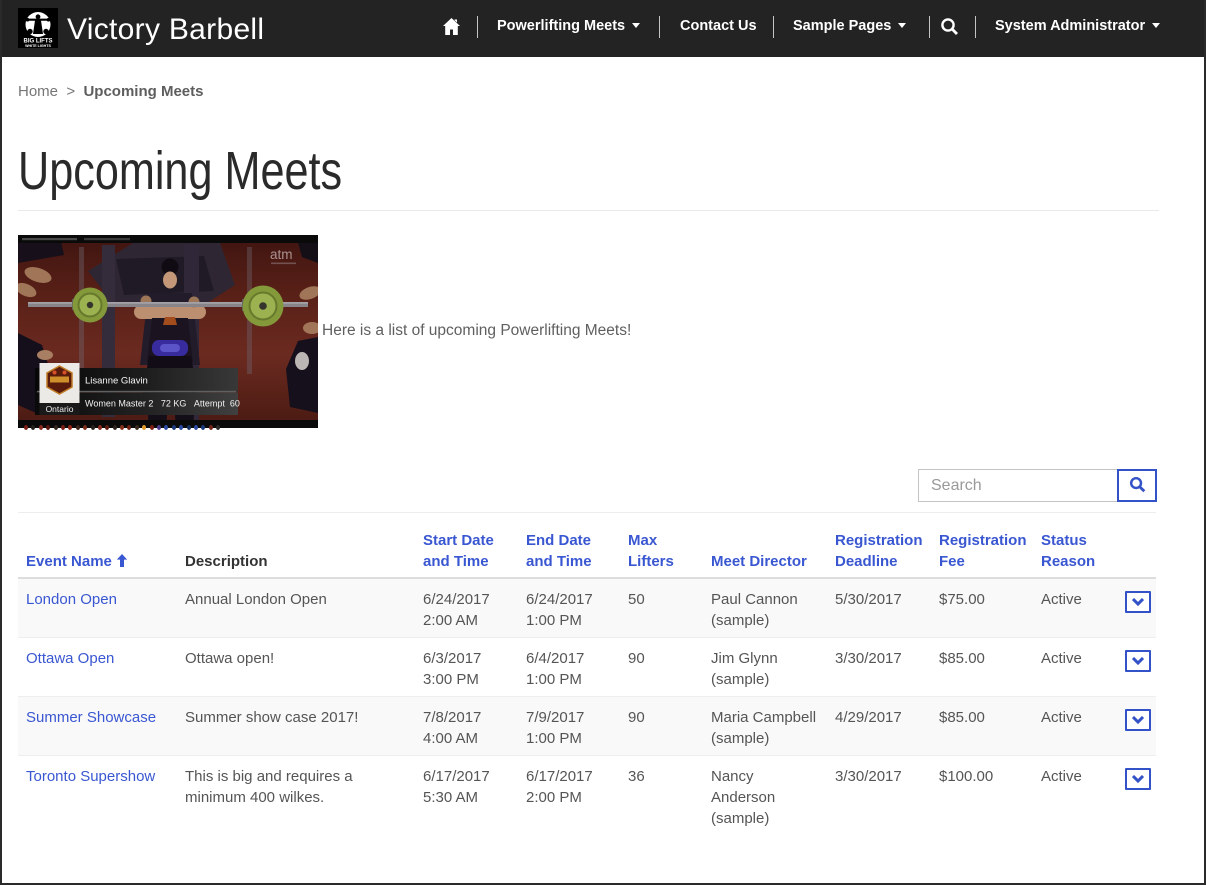 Image resolution: width=1206 pixels, height=885 pixels. Describe the element at coordinates (38, 46) in the screenshot. I see `svg-text: WHITE LIGHTS` at that location.